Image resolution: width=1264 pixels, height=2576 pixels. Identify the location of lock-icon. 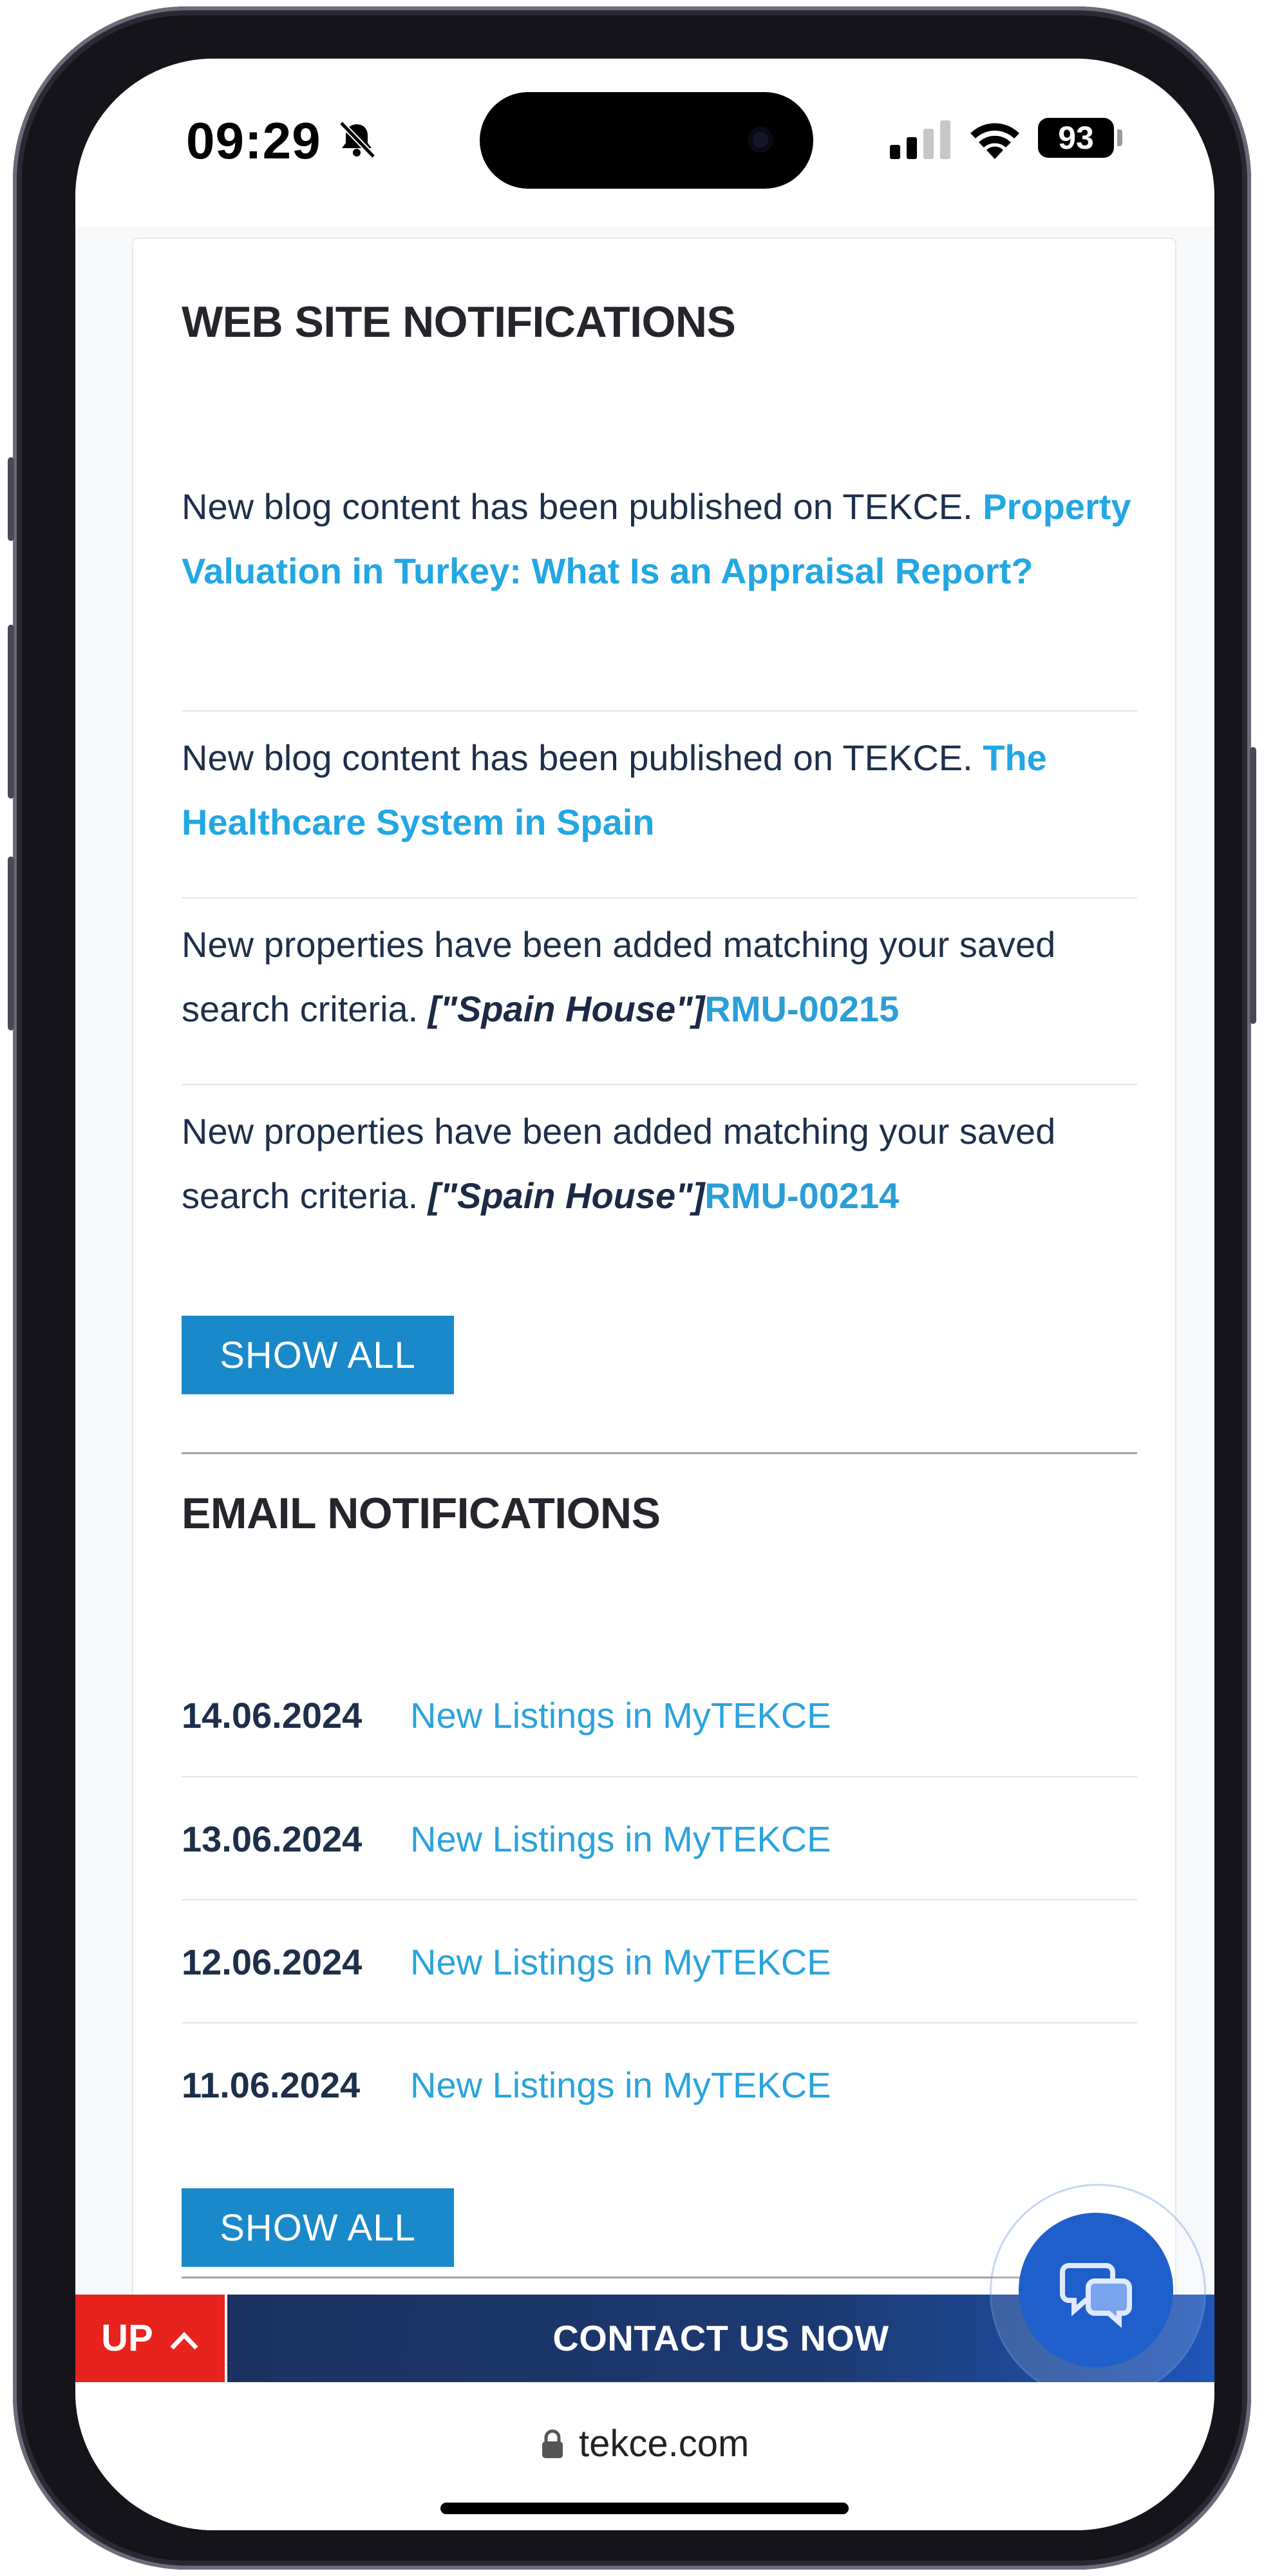
(552, 2443).